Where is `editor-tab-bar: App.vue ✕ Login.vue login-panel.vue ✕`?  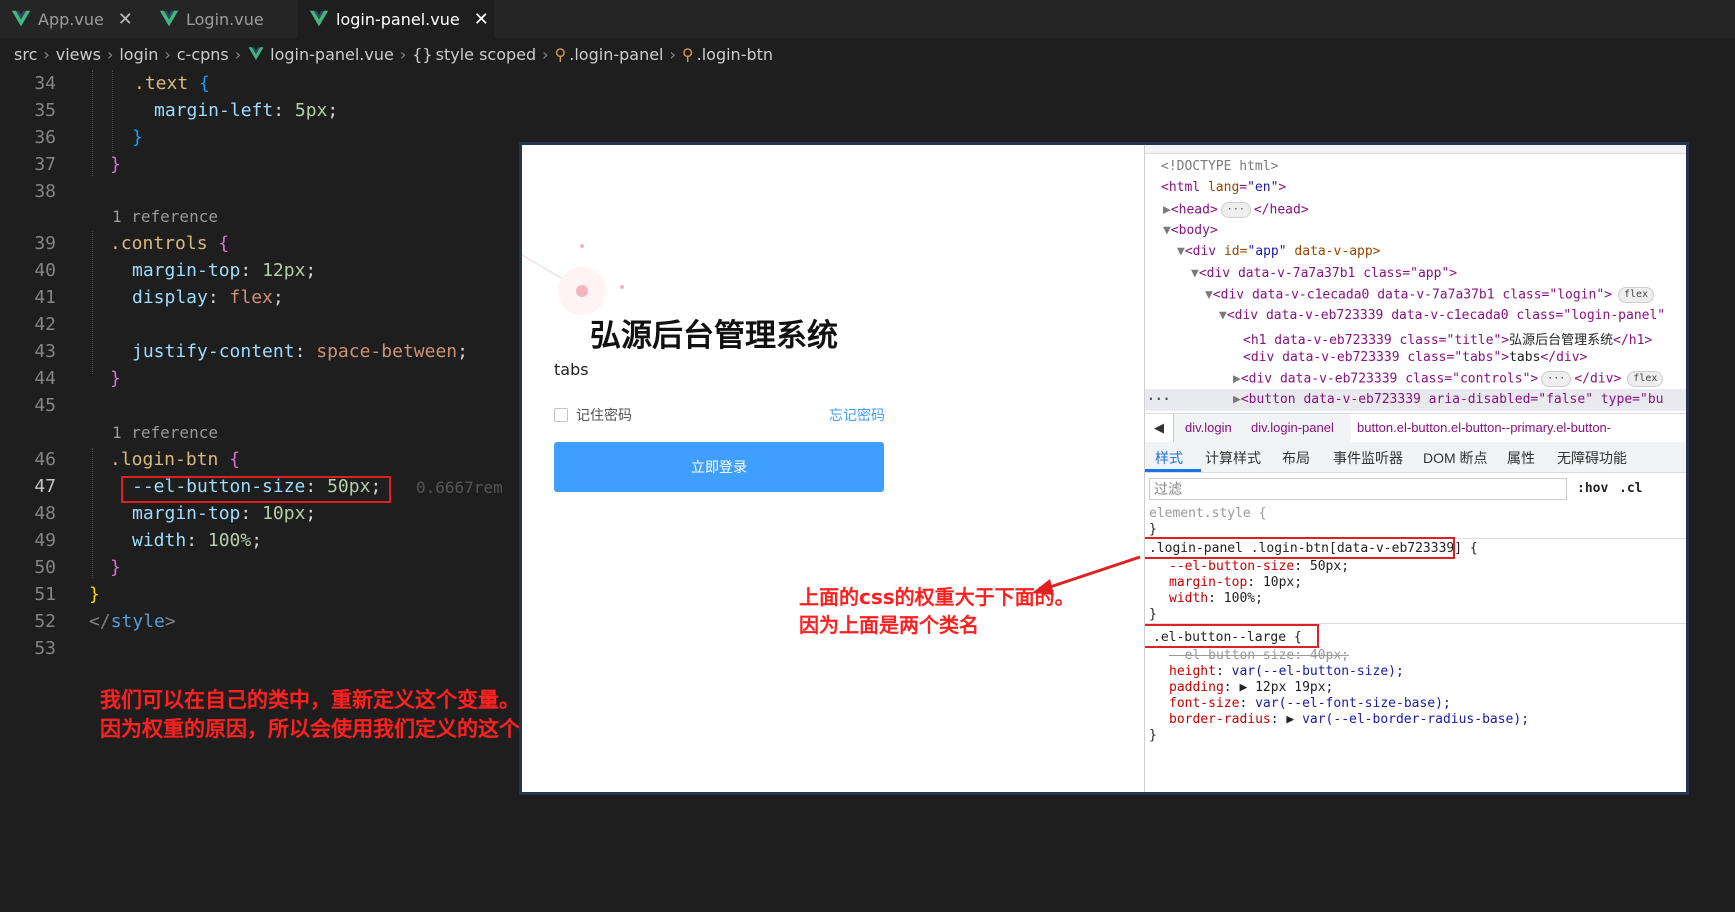
editor-tab-bar: App.vue ✕ Login.vue login-panel.vue ✕ is located at coordinates (867, 19).